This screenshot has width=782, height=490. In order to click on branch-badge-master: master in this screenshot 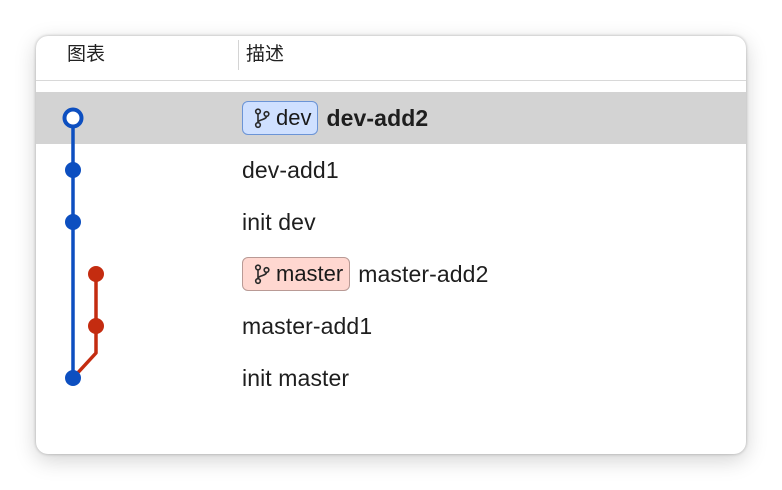, I will do `click(296, 274)`.